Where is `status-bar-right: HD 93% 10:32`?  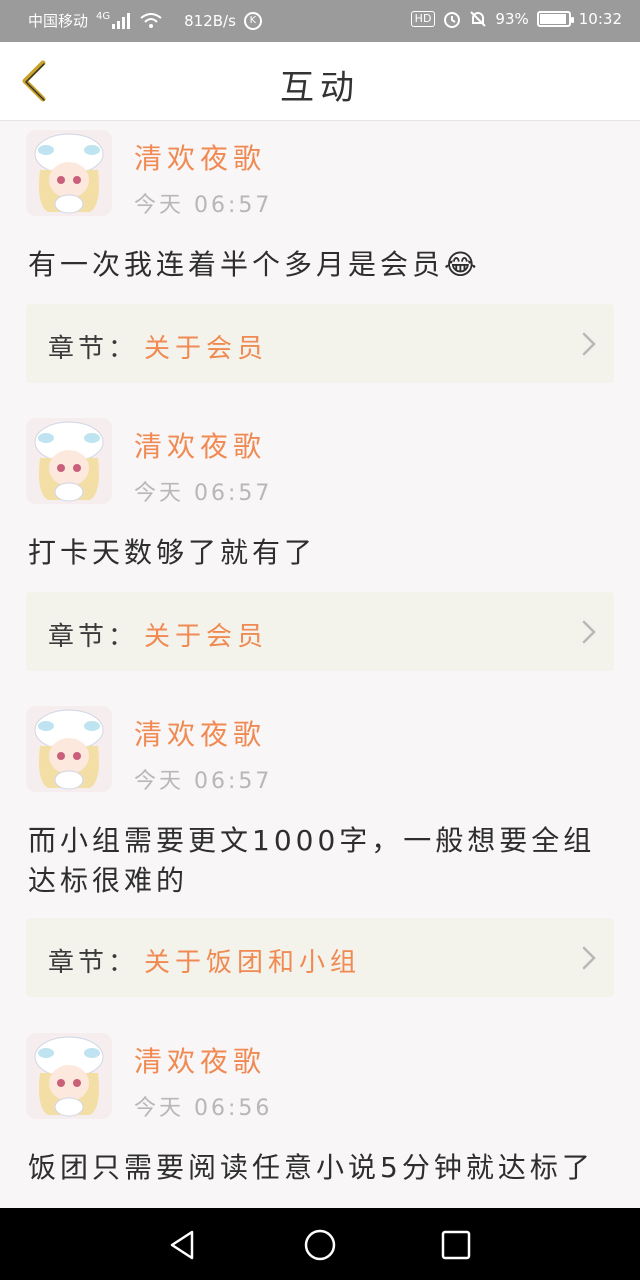 status-bar-right: HD 93% 10:32 is located at coordinates (516, 19).